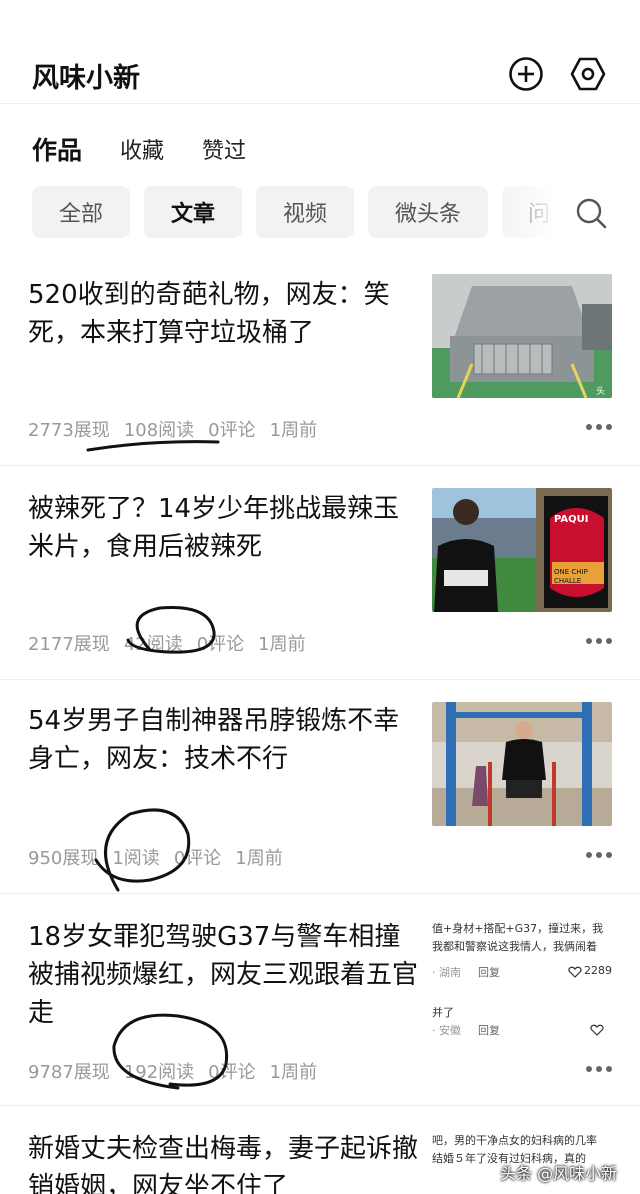 The width and height of the screenshot is (640, 1194). What do you see at coordinates (446, 972) in the screenshot?
I see `thumbnail-location: · 湖南` at bounding box center [446, 972].